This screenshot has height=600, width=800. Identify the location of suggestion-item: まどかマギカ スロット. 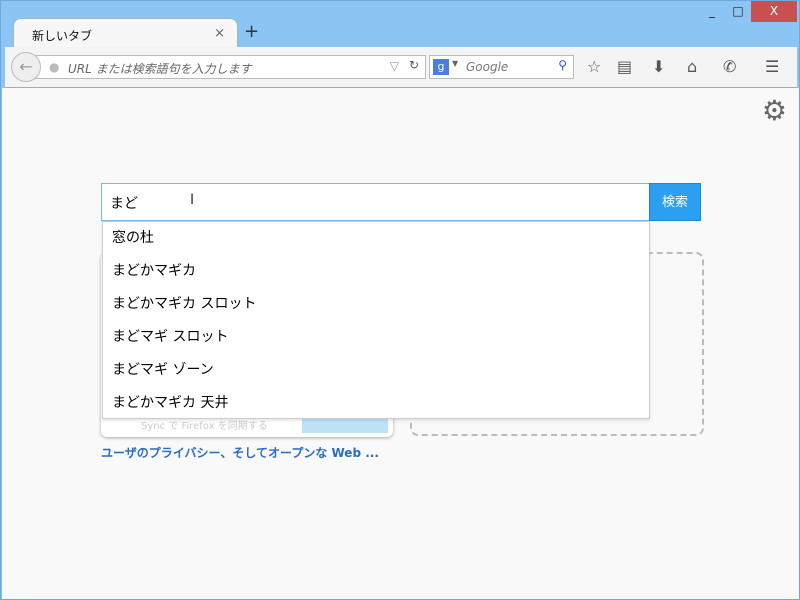
(376, 304).